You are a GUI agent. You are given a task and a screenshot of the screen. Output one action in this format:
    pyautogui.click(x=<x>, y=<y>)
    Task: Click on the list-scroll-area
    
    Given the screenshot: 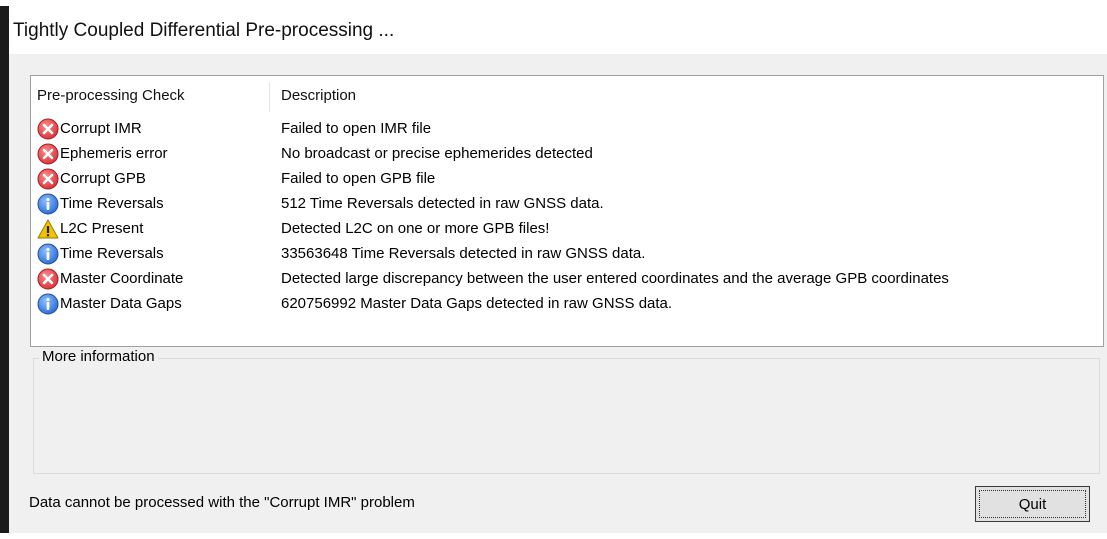 What is the action you would take?
    pyautogui.click(x=1094, y=211)
    